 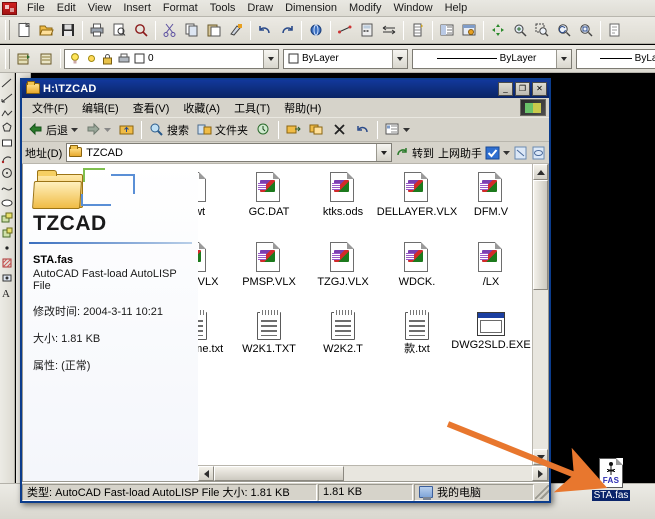 I want to click on multiline-text-icon: A, so click(x=7, y=292).